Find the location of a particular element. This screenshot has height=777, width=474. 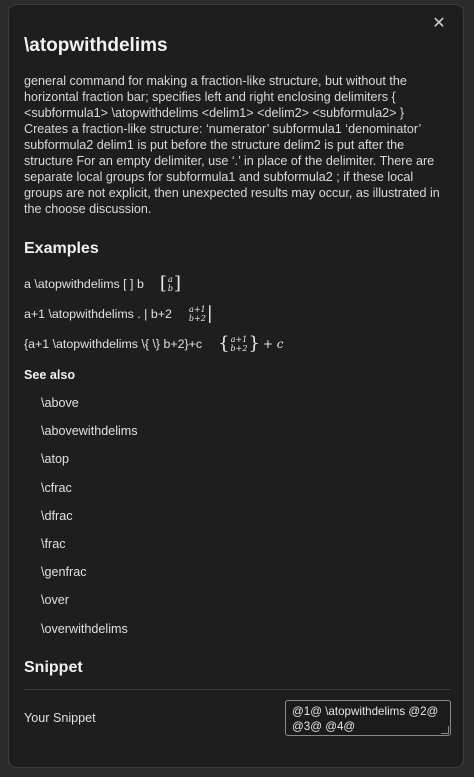

see-also-link: \frac is located at coordinates (237, 544).